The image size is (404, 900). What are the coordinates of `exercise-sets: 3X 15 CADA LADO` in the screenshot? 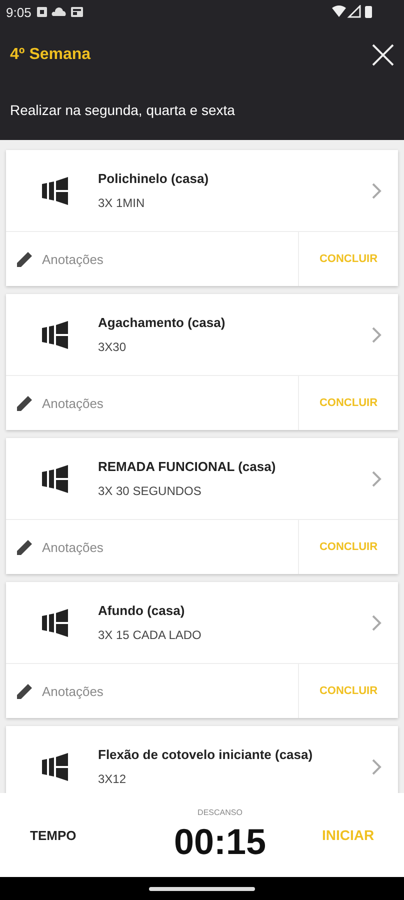 It's located at (150, 635).